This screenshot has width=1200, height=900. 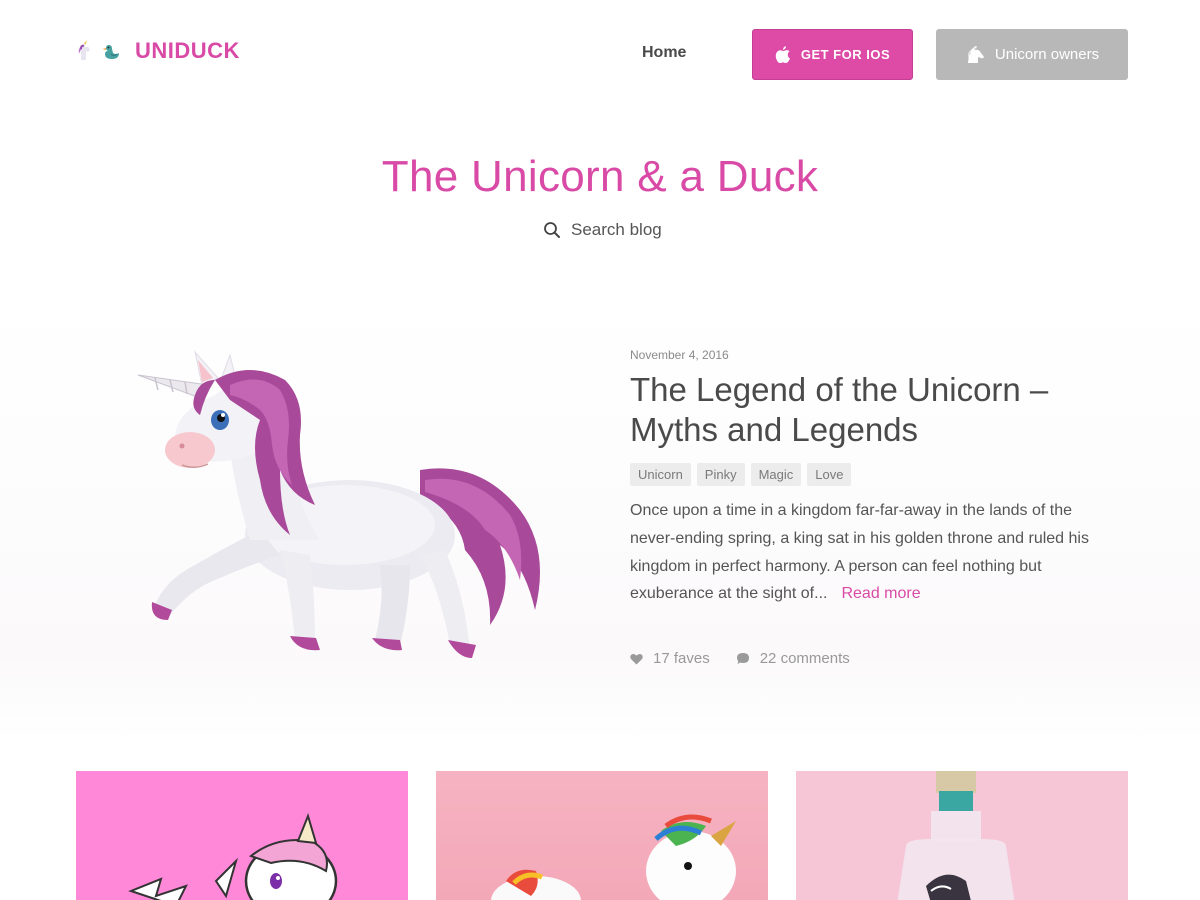 I want to click on tag-magic: Magic, so click(x=776, y=474).